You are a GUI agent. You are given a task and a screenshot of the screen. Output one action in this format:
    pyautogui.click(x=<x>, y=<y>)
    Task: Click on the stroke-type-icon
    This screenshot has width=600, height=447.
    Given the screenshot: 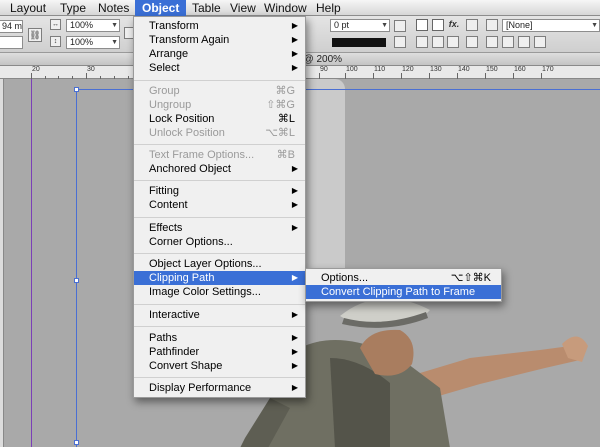 What is the action you would take?
    pyautogui.click(x=400, y=42)
    